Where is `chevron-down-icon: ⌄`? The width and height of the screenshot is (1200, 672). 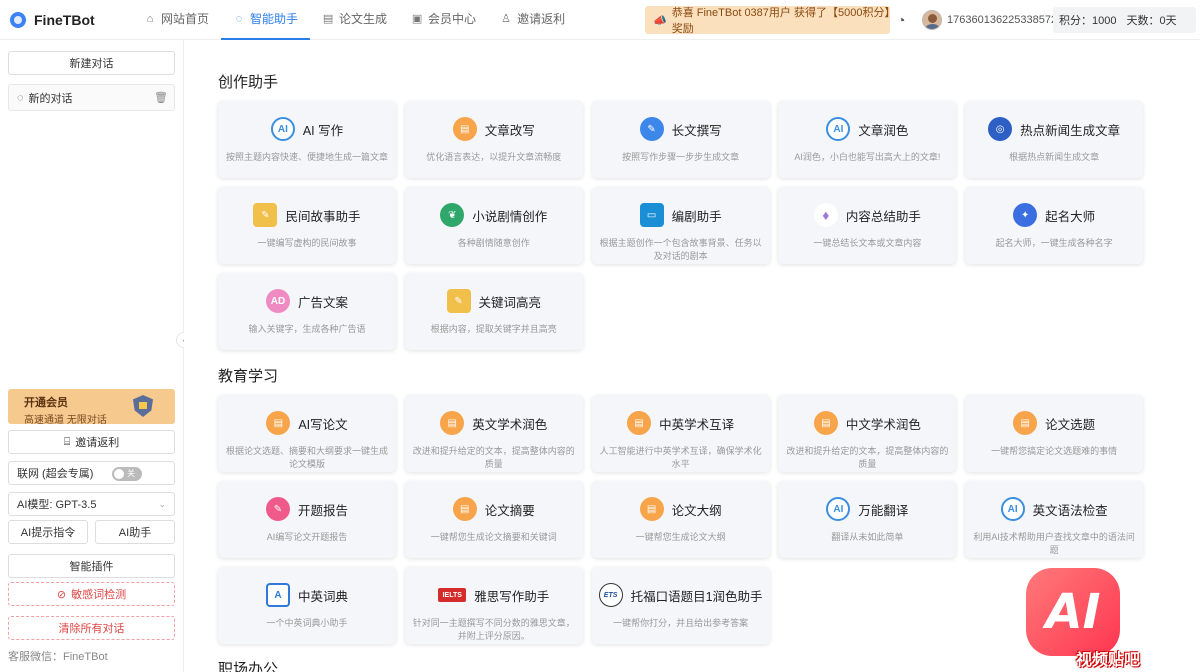
chevron-down-icon: ⌄ is located at coordinates (162, 503).